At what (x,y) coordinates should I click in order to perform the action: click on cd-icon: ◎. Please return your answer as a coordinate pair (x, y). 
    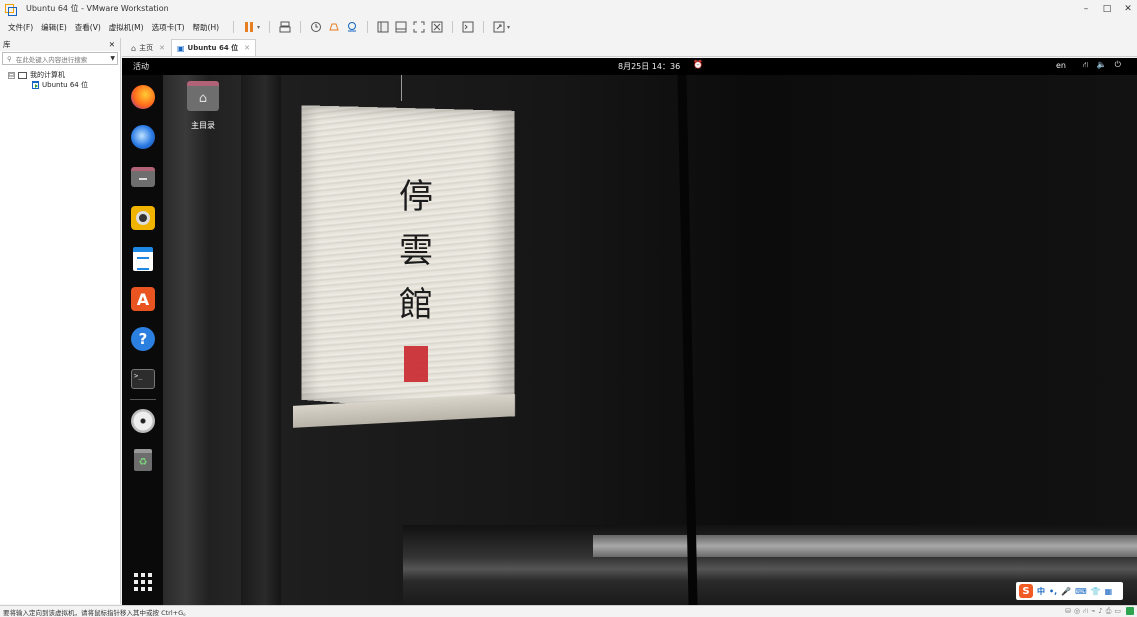
    Looking at the image, I should click on (1077, 611).